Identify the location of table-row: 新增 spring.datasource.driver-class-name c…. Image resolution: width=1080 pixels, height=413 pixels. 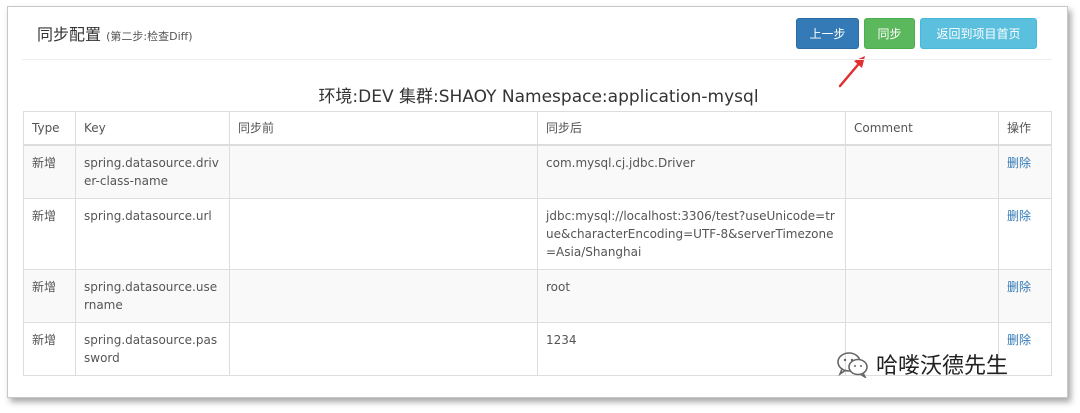
(537, 171).